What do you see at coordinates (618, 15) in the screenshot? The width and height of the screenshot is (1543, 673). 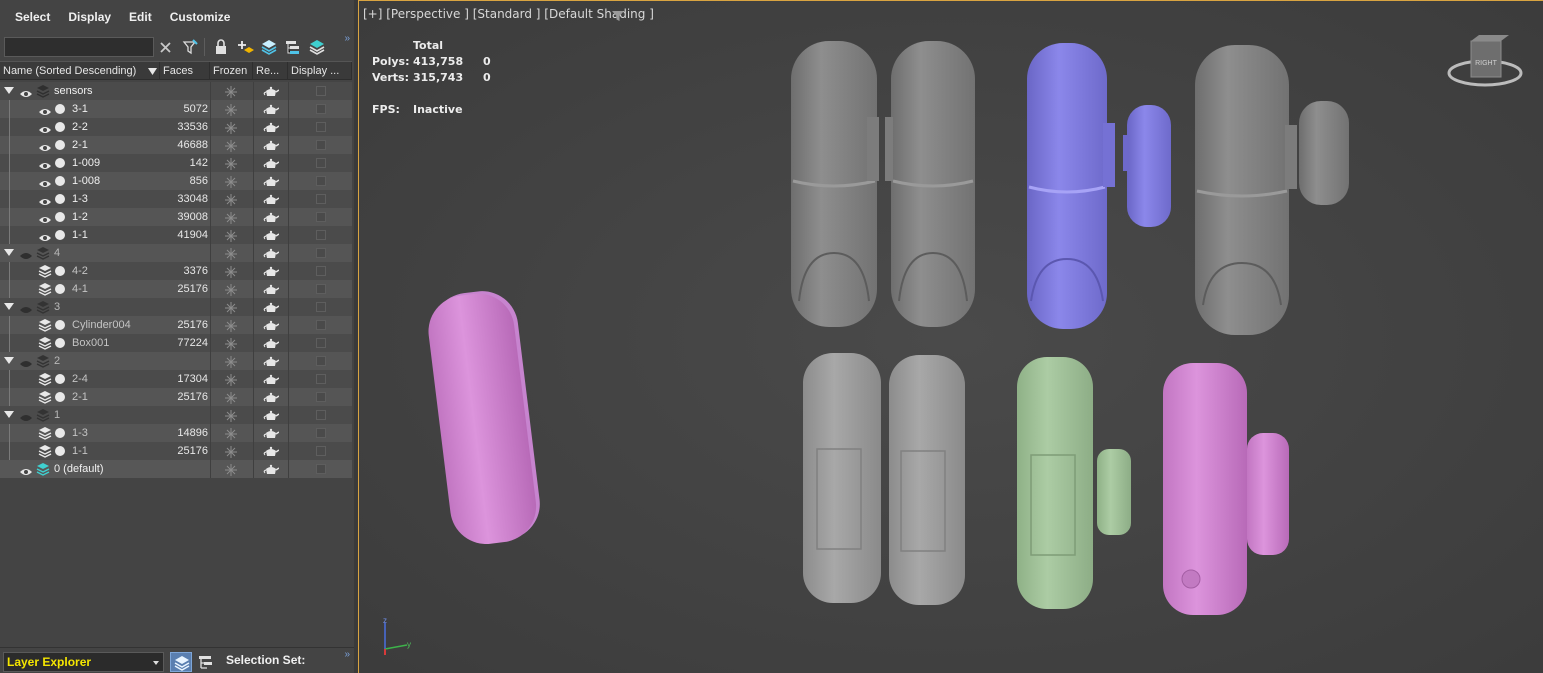 I see `viewport-filter-icon` at bounding box center [618, 15].